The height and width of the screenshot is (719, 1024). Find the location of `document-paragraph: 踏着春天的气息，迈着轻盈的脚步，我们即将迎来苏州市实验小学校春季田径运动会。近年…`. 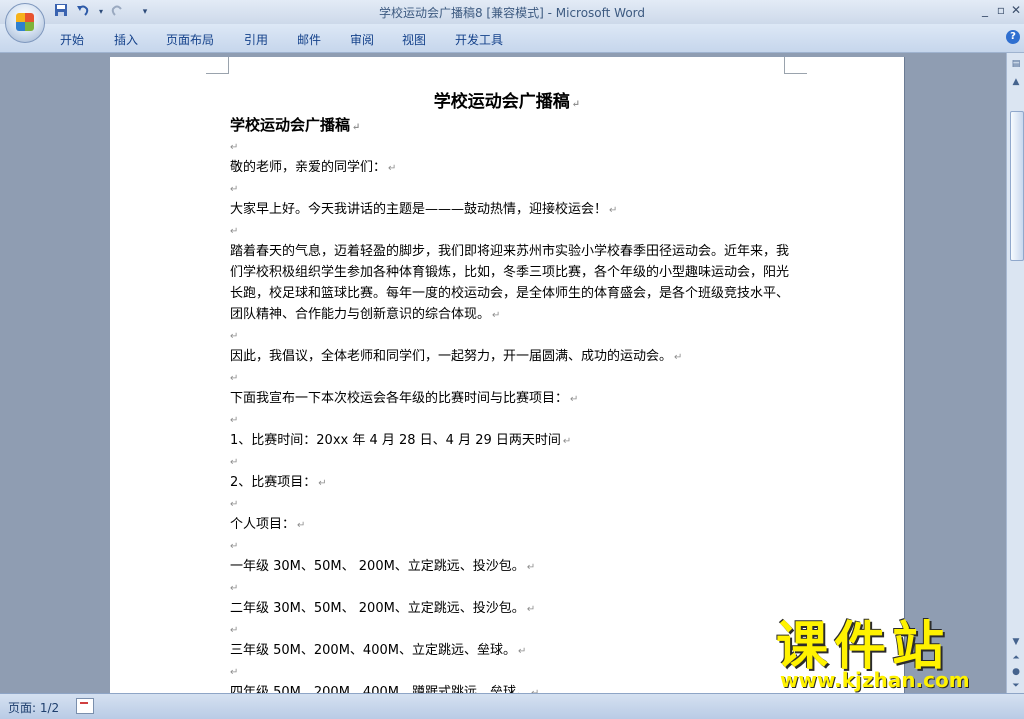

document-paragraph: 踏着春天的气息，迈着轻盈的脚步，我们即将迎来苏州市实验小学校春季田径运动会。近年… is located at coordinates (515, 283).